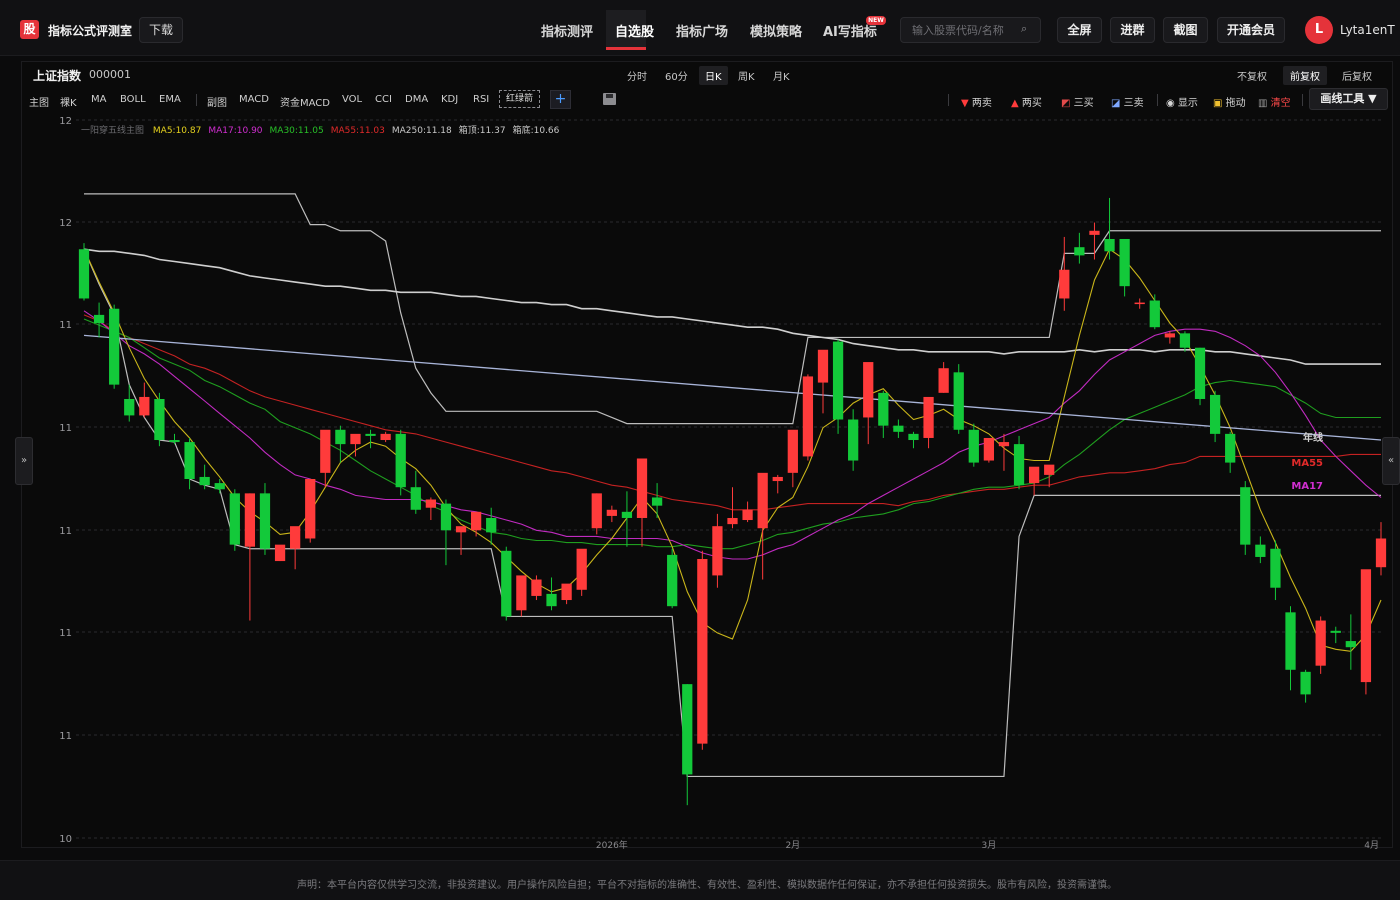 This screenshot has width=1400, height=900. I want to click on ind-sub-chart: 副图, so click(217, 101).